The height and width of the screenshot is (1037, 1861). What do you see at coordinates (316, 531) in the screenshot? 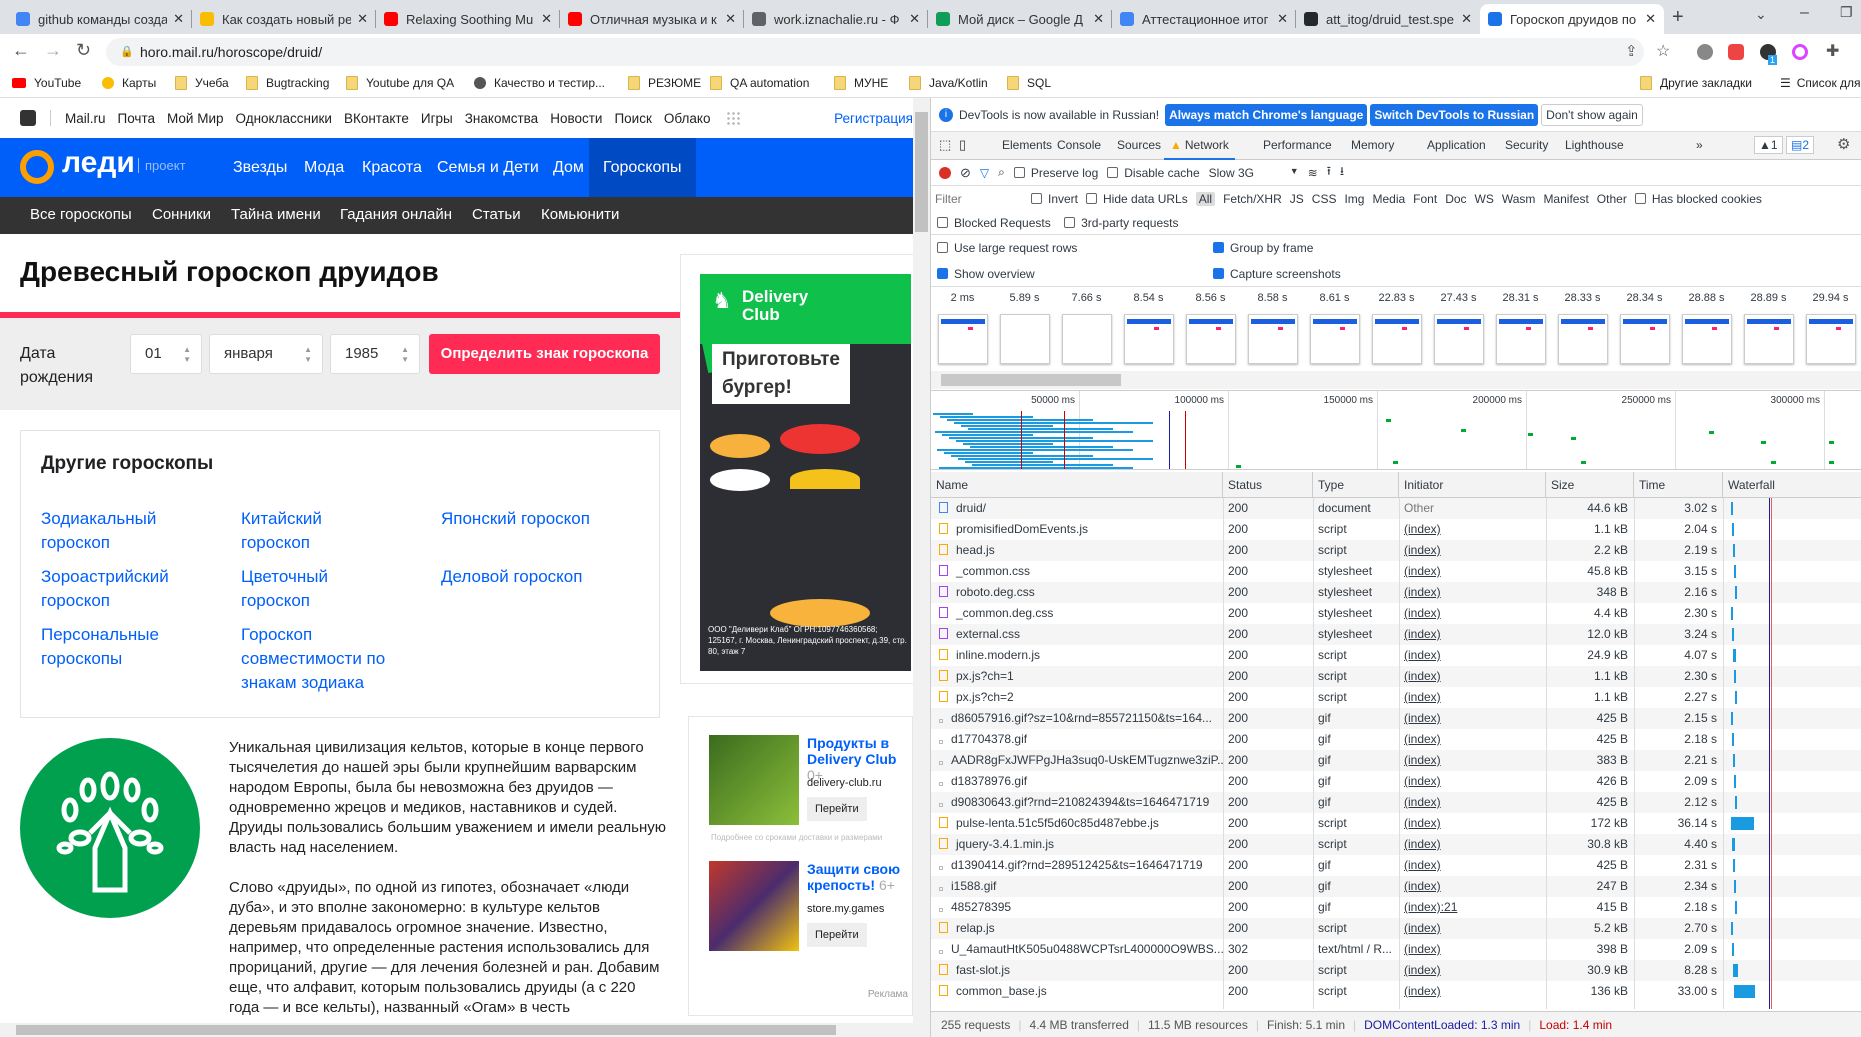
I see `horoscope-link: Китайский гороскоп` at bounding box center [316, 531].